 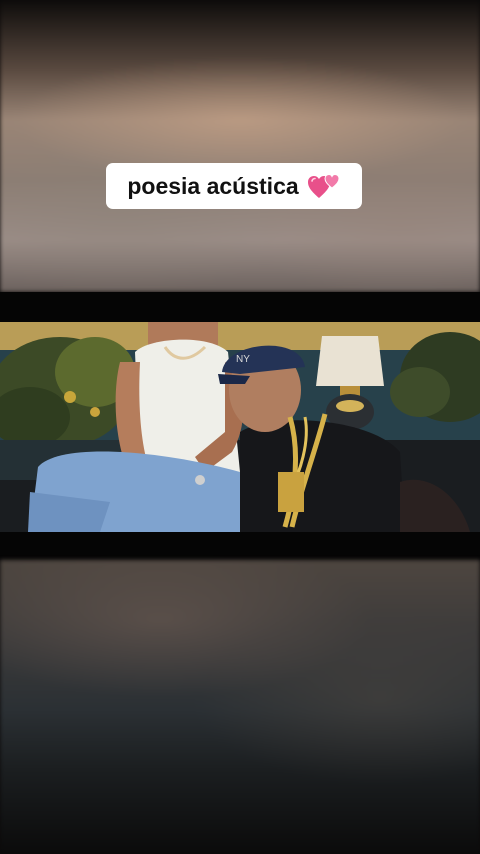 What do you see at coordinates (240, 546) in the screenshot?
I see `letterbox-bar-bottom` at bounding box center [240, 546].